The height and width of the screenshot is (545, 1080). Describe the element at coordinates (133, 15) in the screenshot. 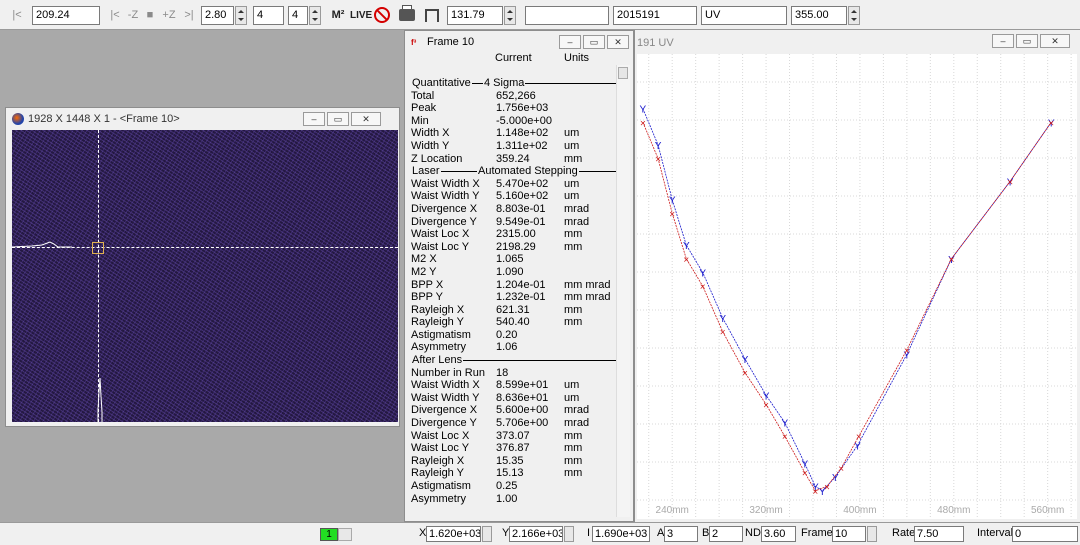

I see `zoom-out-button: -Z` at that location.